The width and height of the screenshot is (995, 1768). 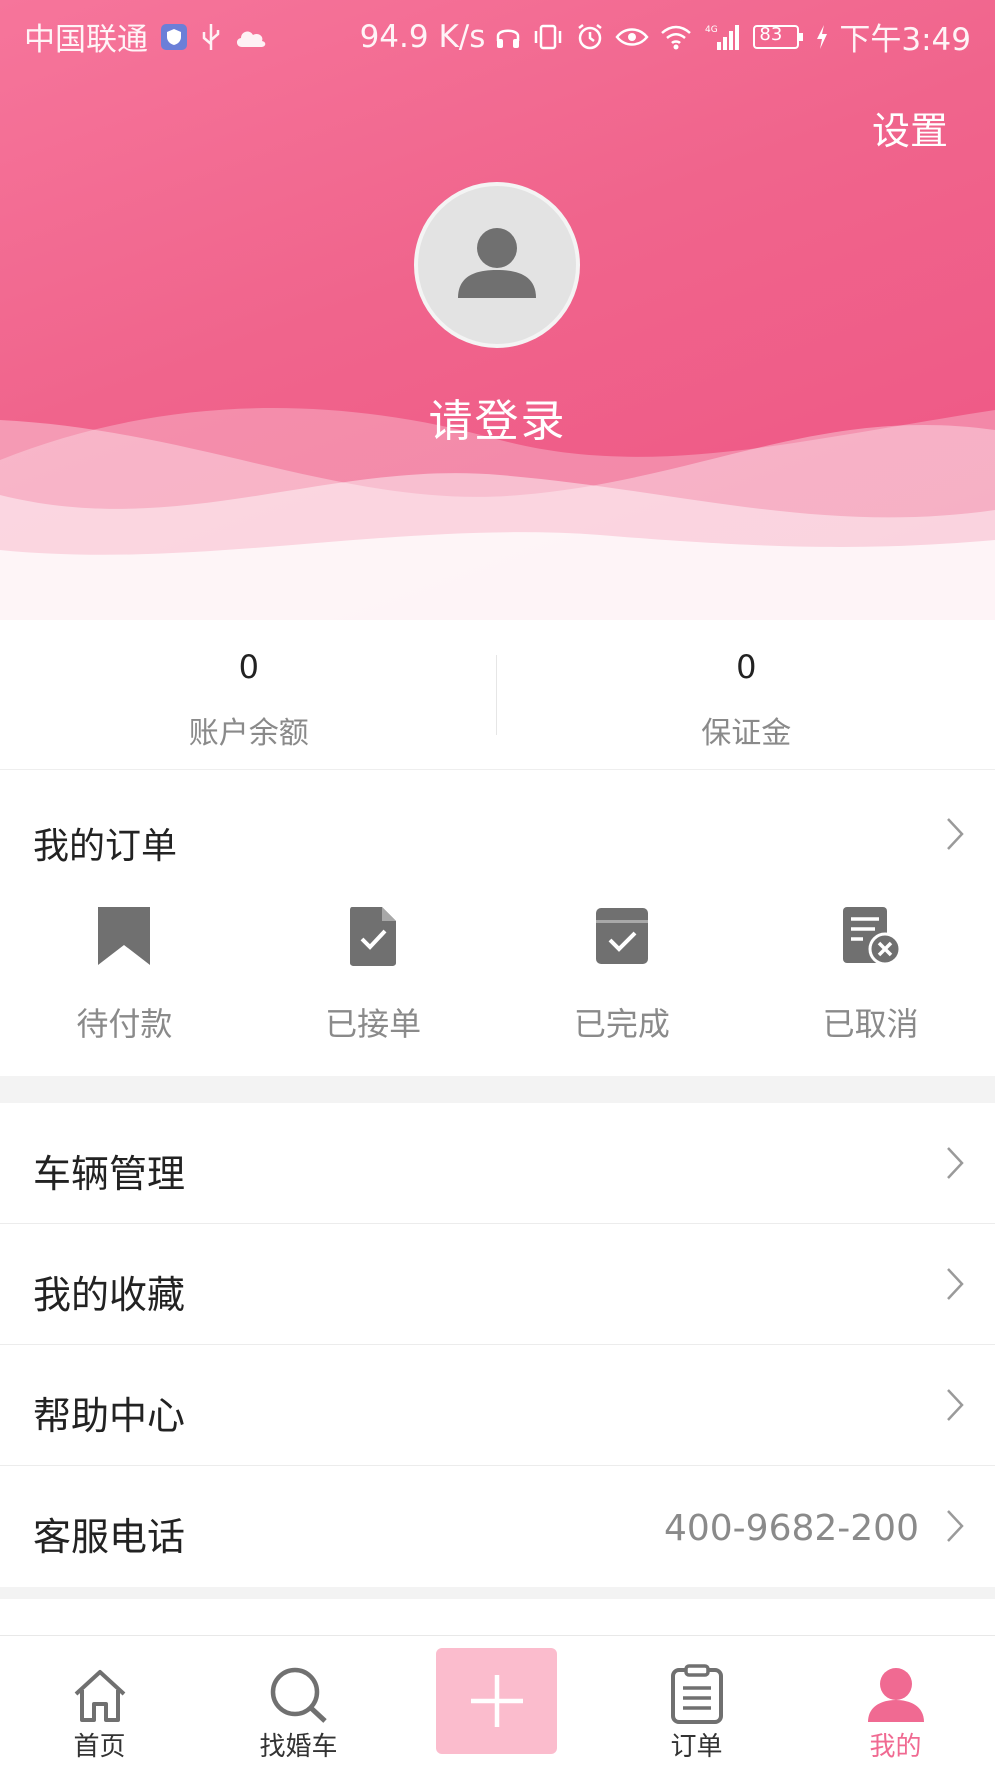 I want to click on charging-icon, so click(x=822, y=37).